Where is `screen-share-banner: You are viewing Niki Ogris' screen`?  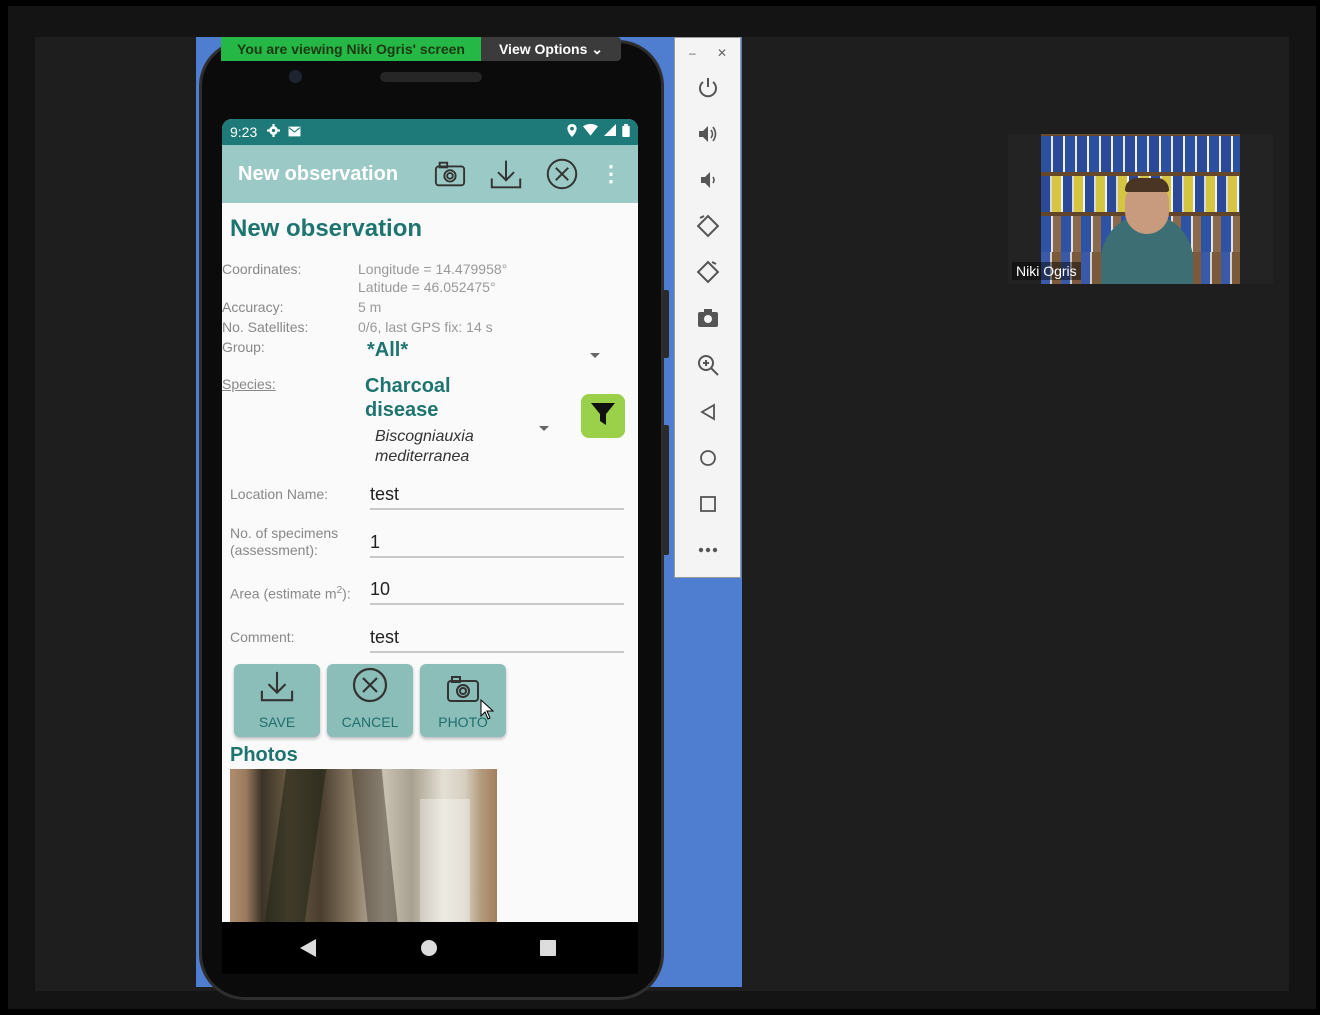
screen-share-banner: You are viewing Niki Ogris' screen is located at coordinates (351, 49).